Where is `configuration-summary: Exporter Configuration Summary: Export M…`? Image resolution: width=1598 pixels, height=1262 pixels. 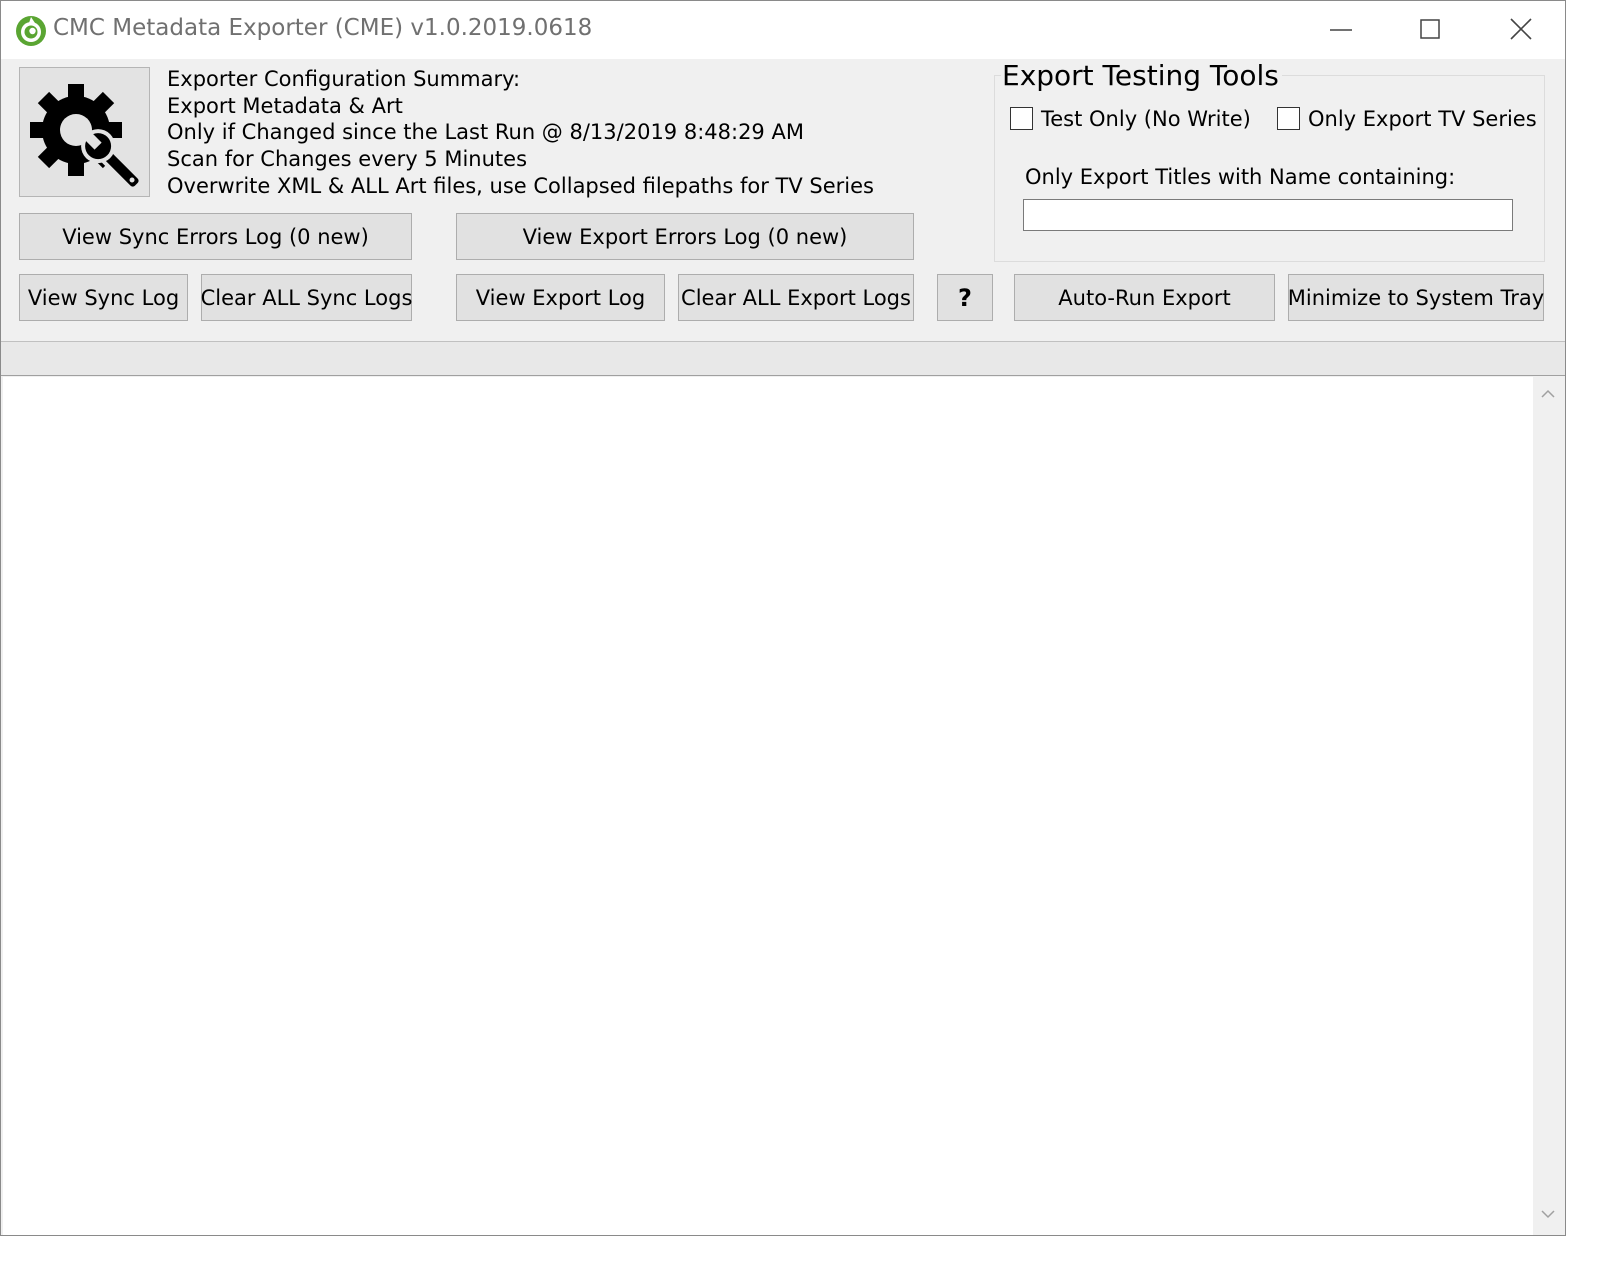 configuration-summary: Exporter Configuration Summary: Export M… is located at coordinates (520, 133).